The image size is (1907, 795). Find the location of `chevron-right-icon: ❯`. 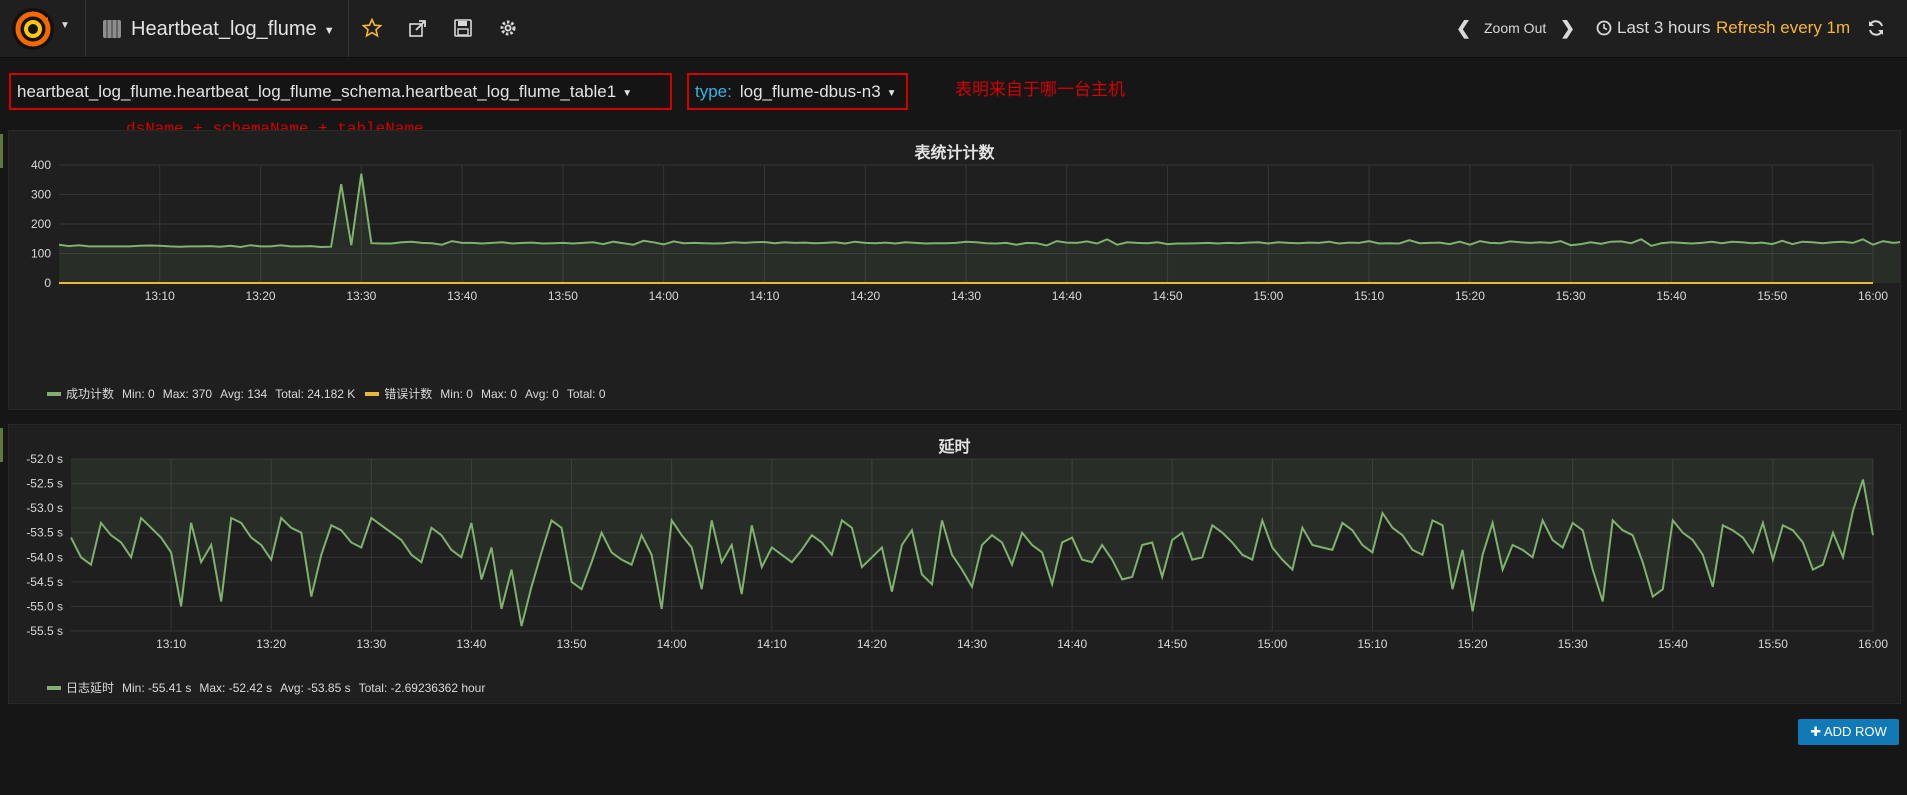

chevron-right-icon: ❯ is located at coordinates (1567, 28).